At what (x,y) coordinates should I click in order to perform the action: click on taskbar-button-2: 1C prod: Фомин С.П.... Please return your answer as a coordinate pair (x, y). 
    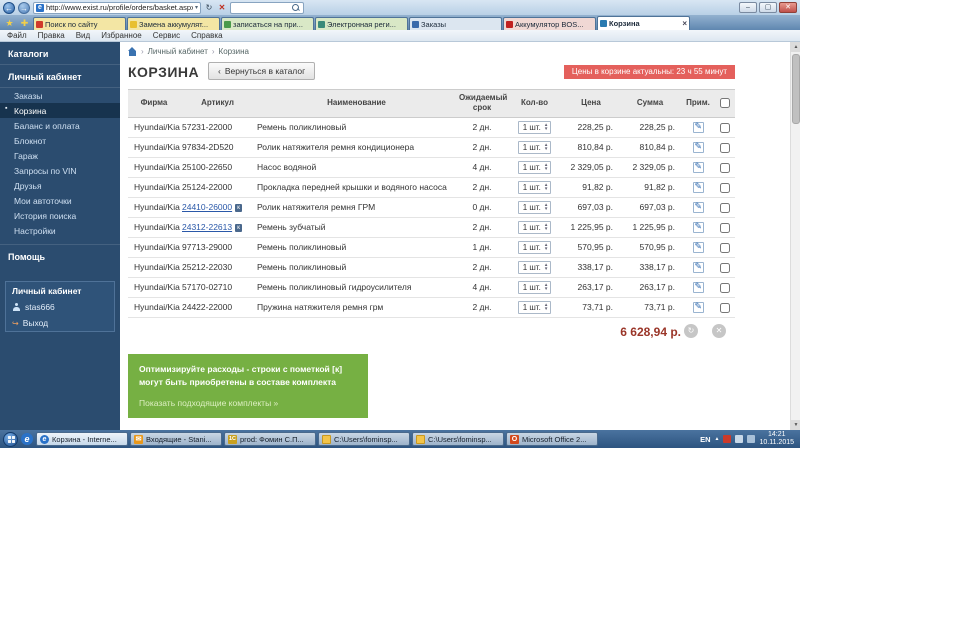
    Looking at the image, I should click on (270, 439).